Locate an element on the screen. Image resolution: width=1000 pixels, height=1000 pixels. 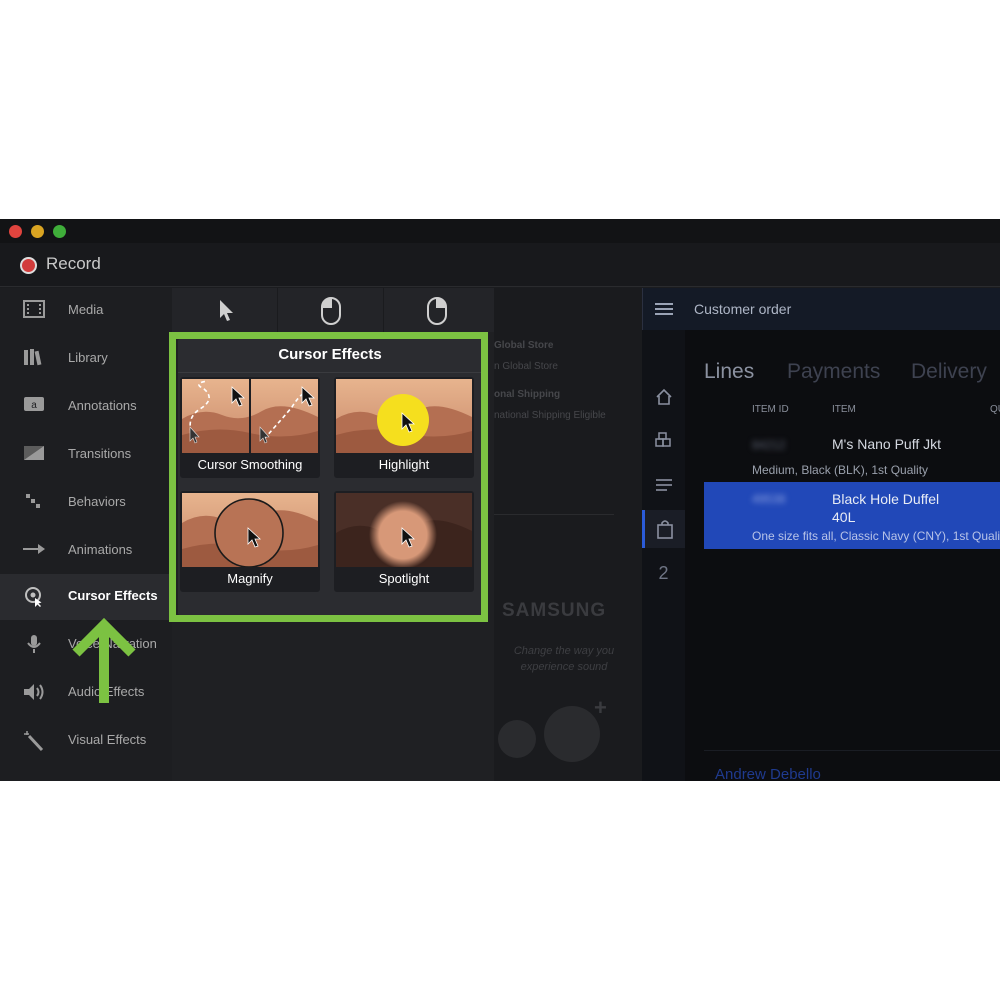
sidebar-item-cursor-effects: Cursor Effects is located at coordinates (86, 597).